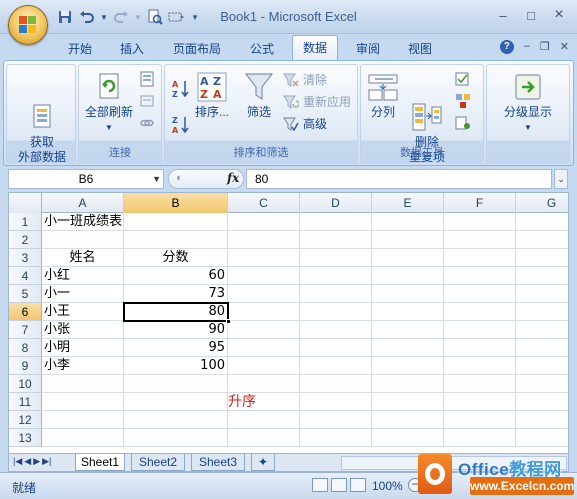  I want to click on cell: 90, so click(176, 330).